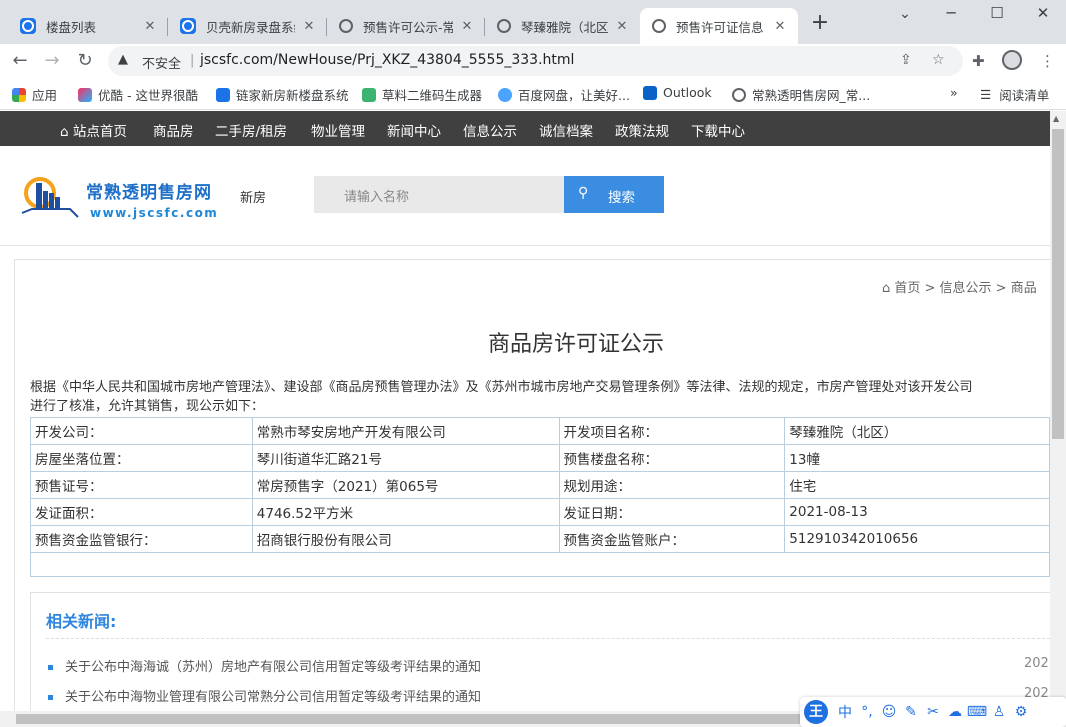 The height and width of the screenshot is (727, 1066). I want to click on news-item: 关于公布中海海诚（苏州）房地产有限公司信用暂定等级考评结果的通知, so click(264, 665).